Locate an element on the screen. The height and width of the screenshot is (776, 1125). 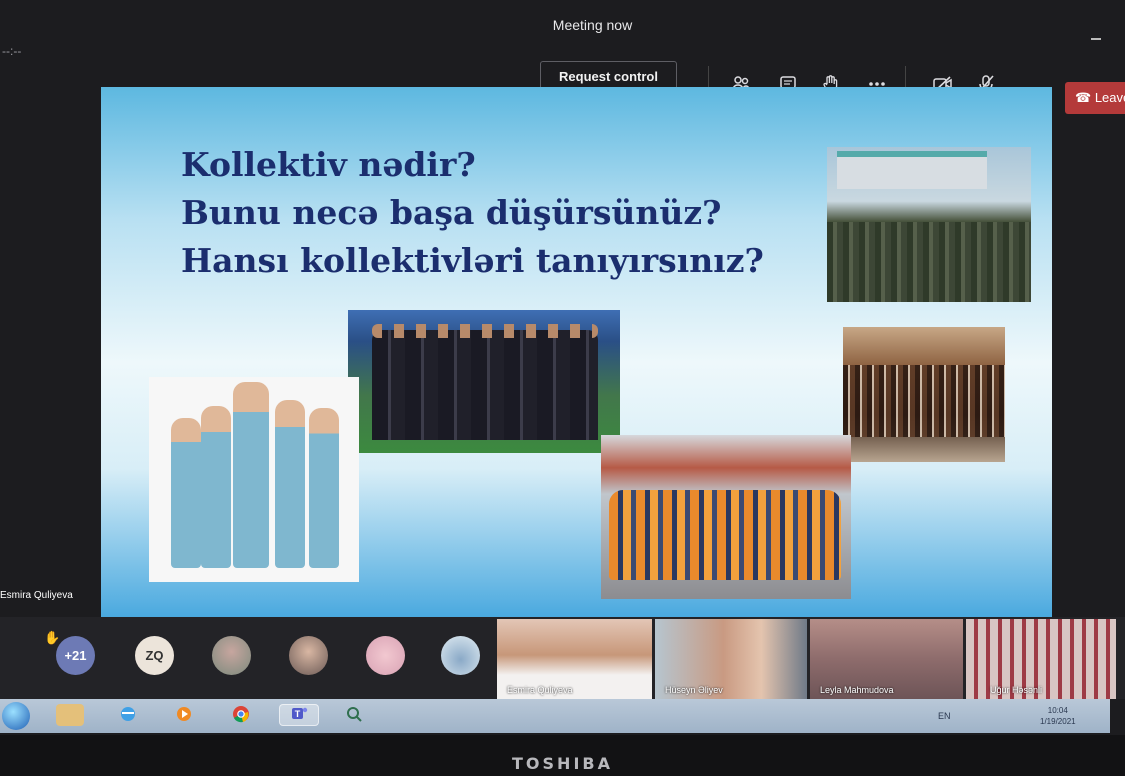
taskbar-clock: 10:04 1/19/2021 is located at coordinates (1058, 716).